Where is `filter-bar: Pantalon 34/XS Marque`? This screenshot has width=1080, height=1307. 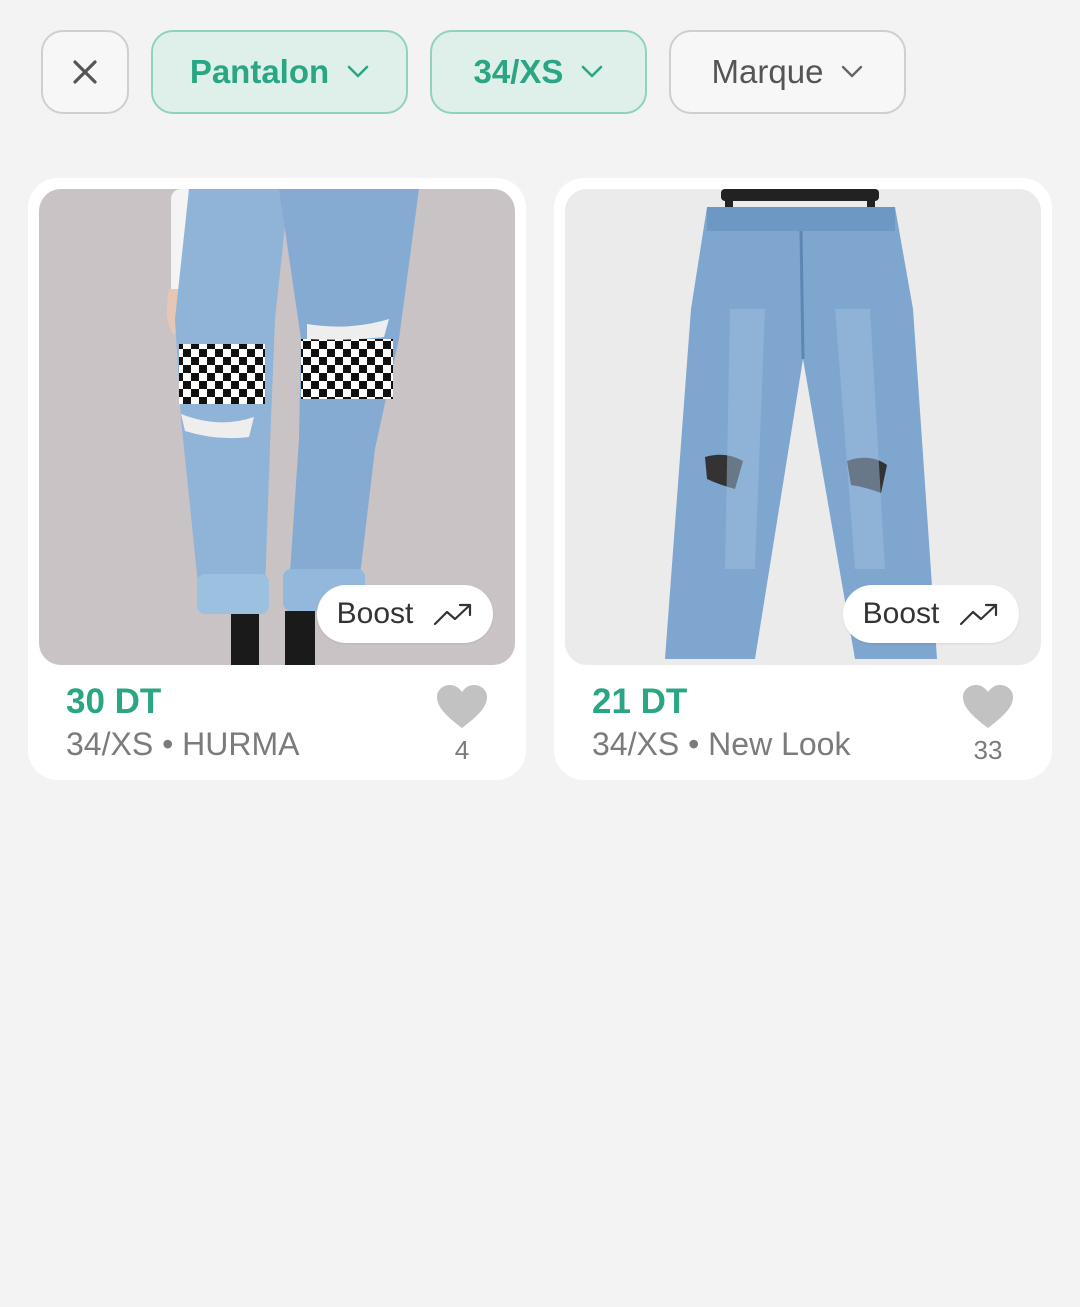
filter-bar: Pantalon 34/XS Marque is located at coordinates (473, 72).